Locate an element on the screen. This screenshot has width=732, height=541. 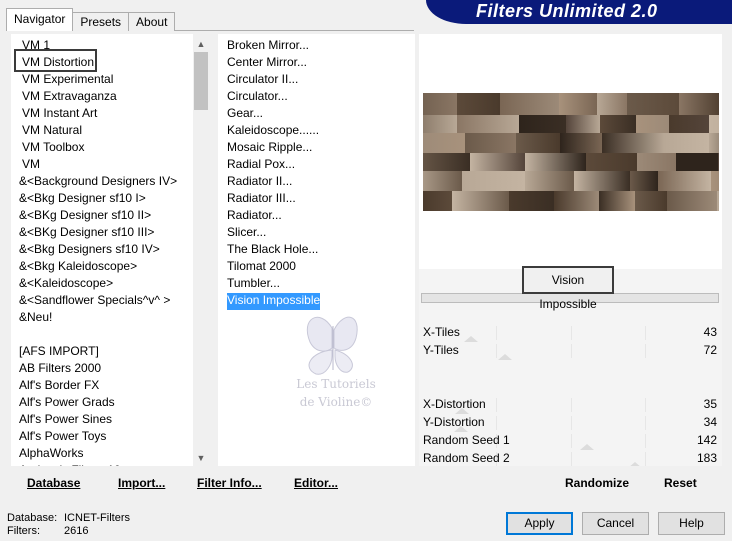
category-scrollbar: ▲ ▼ is located at coordinates (201, 250).